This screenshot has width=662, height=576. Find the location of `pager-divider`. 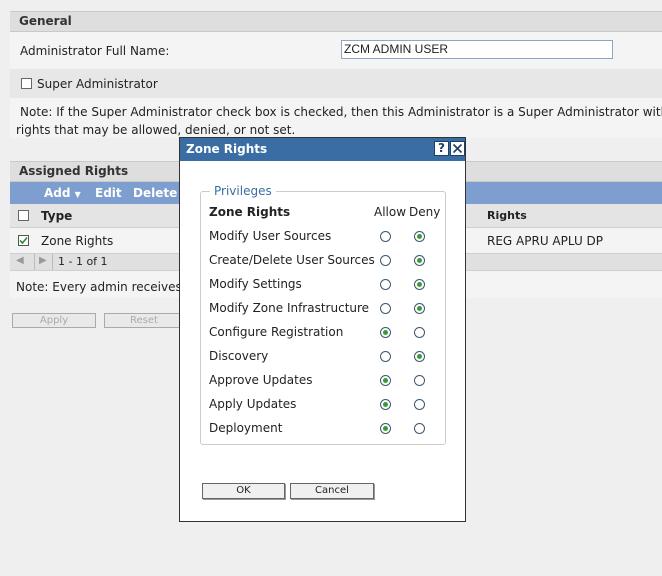

pager-divider is located at coordinates (34, 262).